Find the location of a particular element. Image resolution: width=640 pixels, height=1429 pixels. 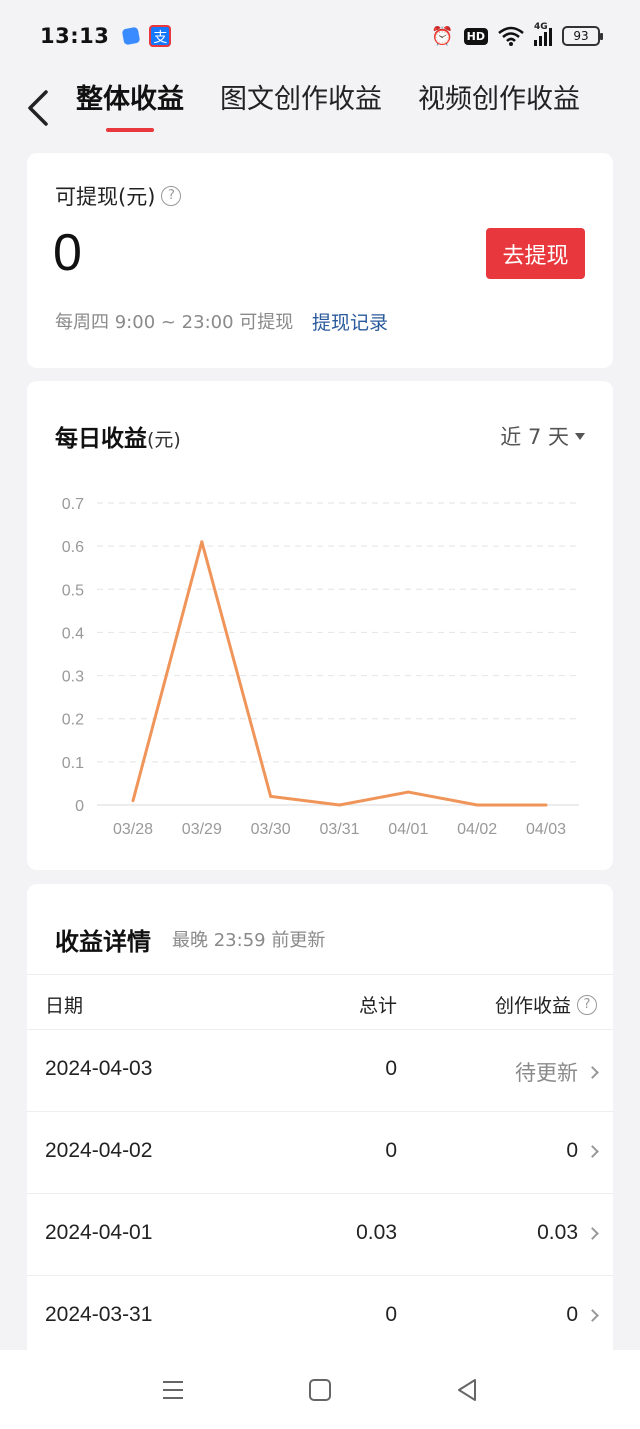

status-time: 13:13 is located at coordinates (75, 36).